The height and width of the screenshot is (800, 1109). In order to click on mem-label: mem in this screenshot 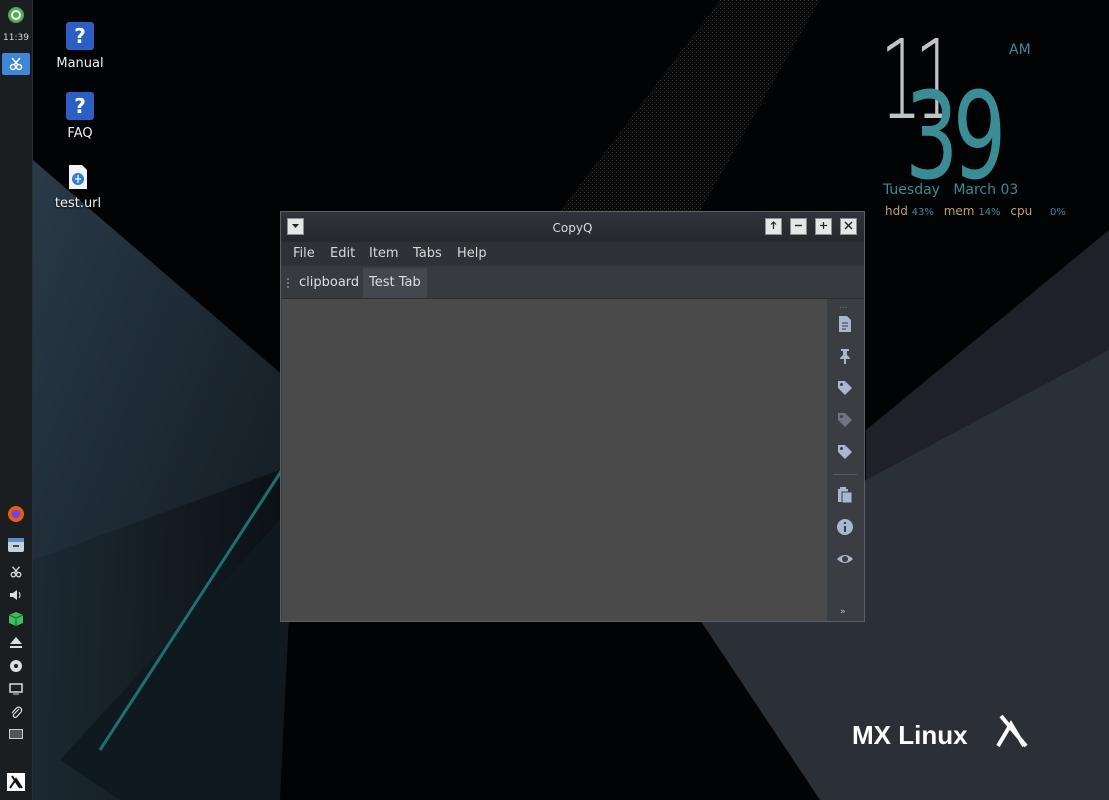, I will do `click(959, 211)`.